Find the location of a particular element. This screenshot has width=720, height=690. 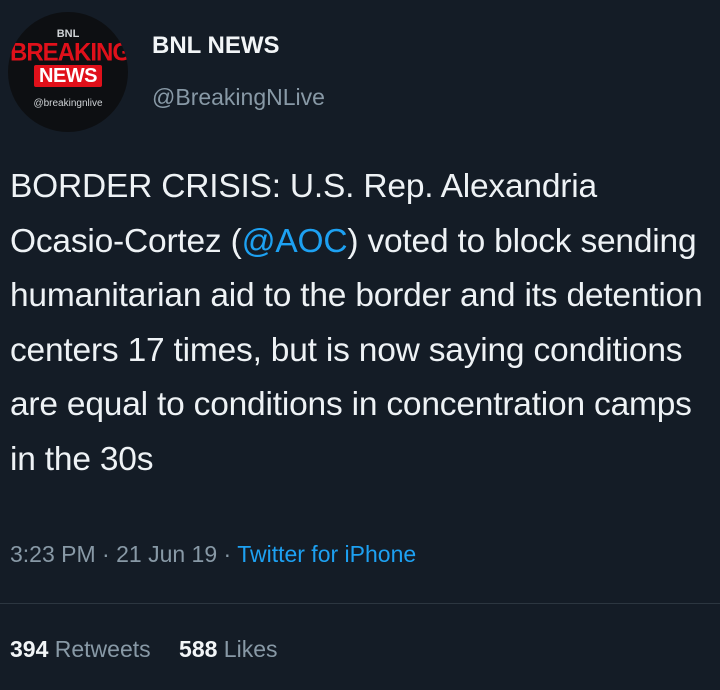

retweets-stat: 394 Retweets is located at coordinates (80, 649).